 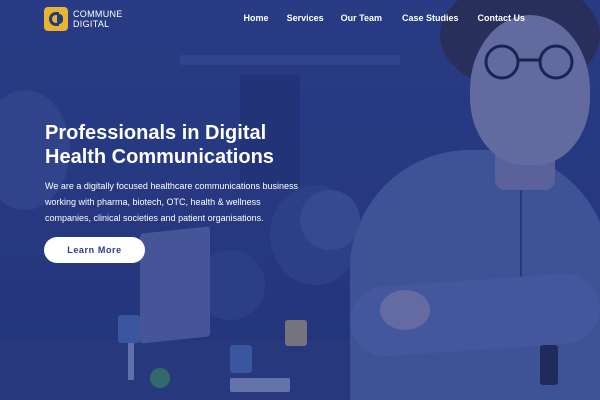 I want to click on nav-item-case-studies: Case Studies, so click(x=430, y=18).